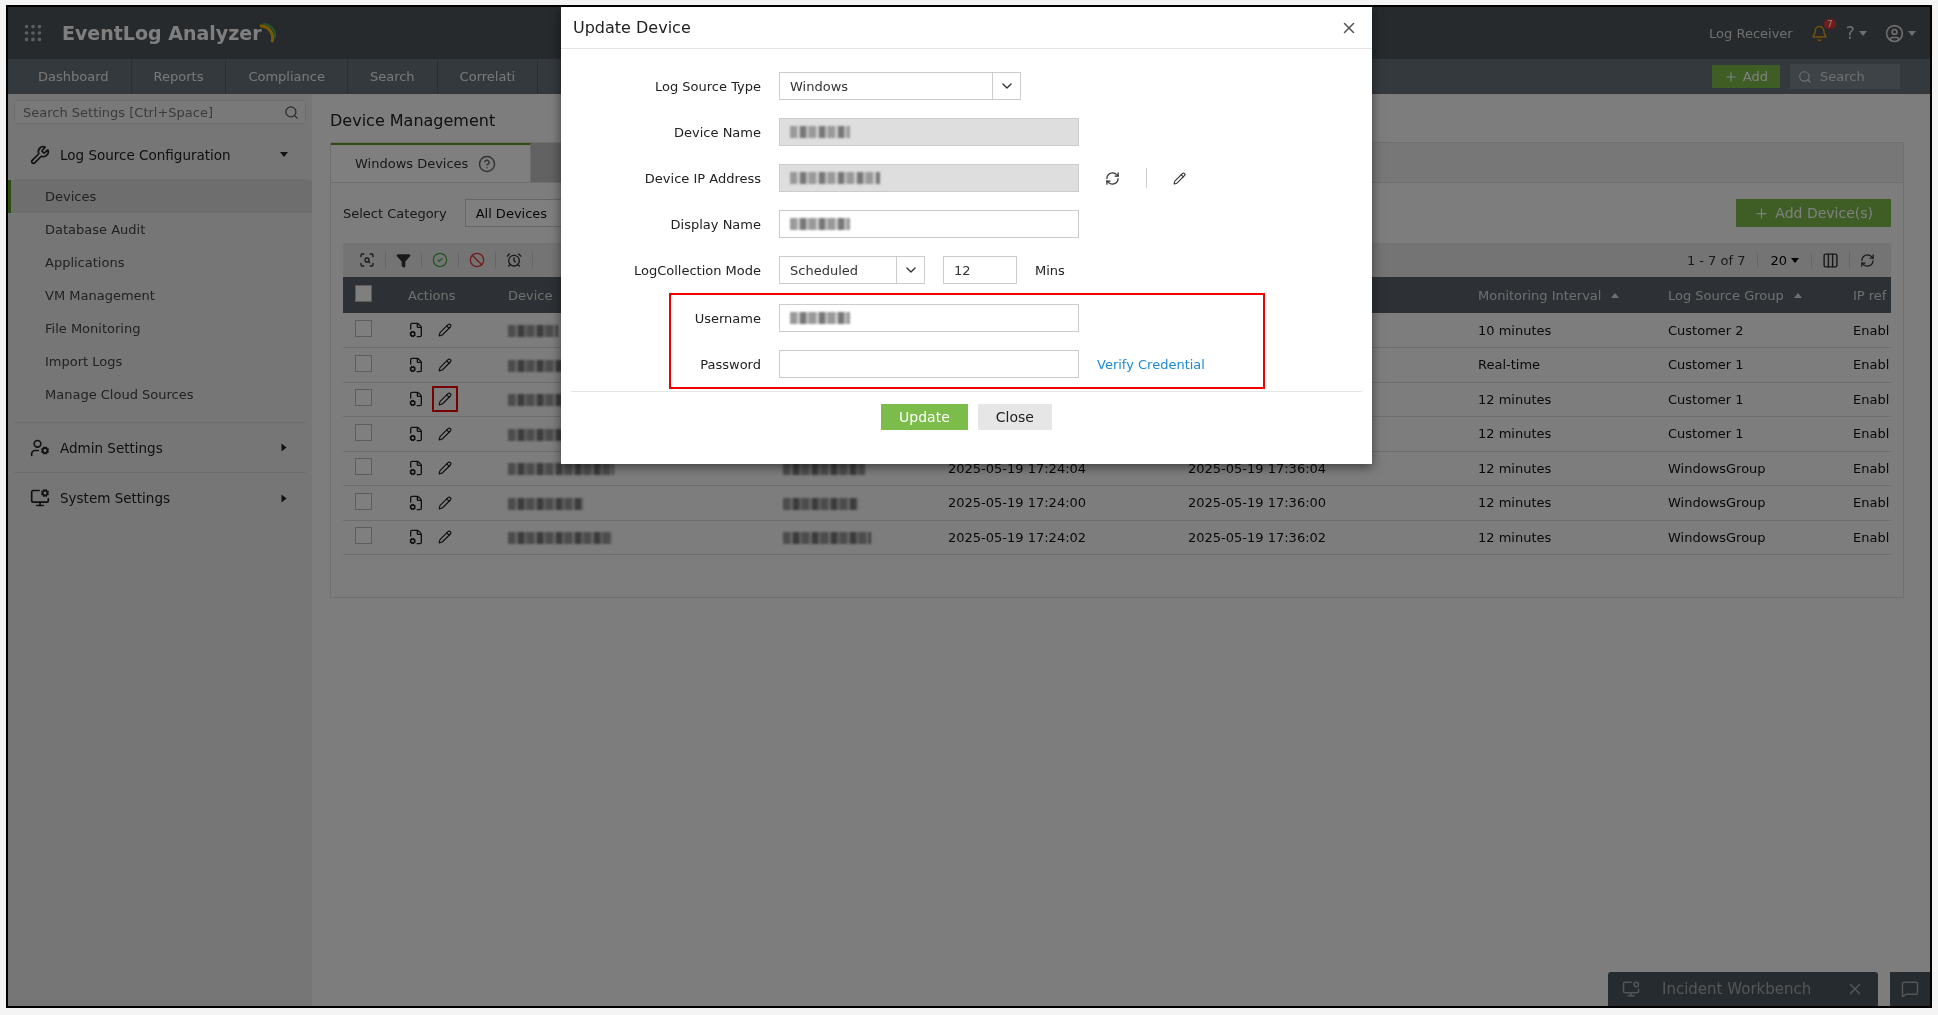  What do you see at coordinates (160, 229) in the screenshot?
I see `sidebar-item: Database Audit` at bounding box center [160, 229].